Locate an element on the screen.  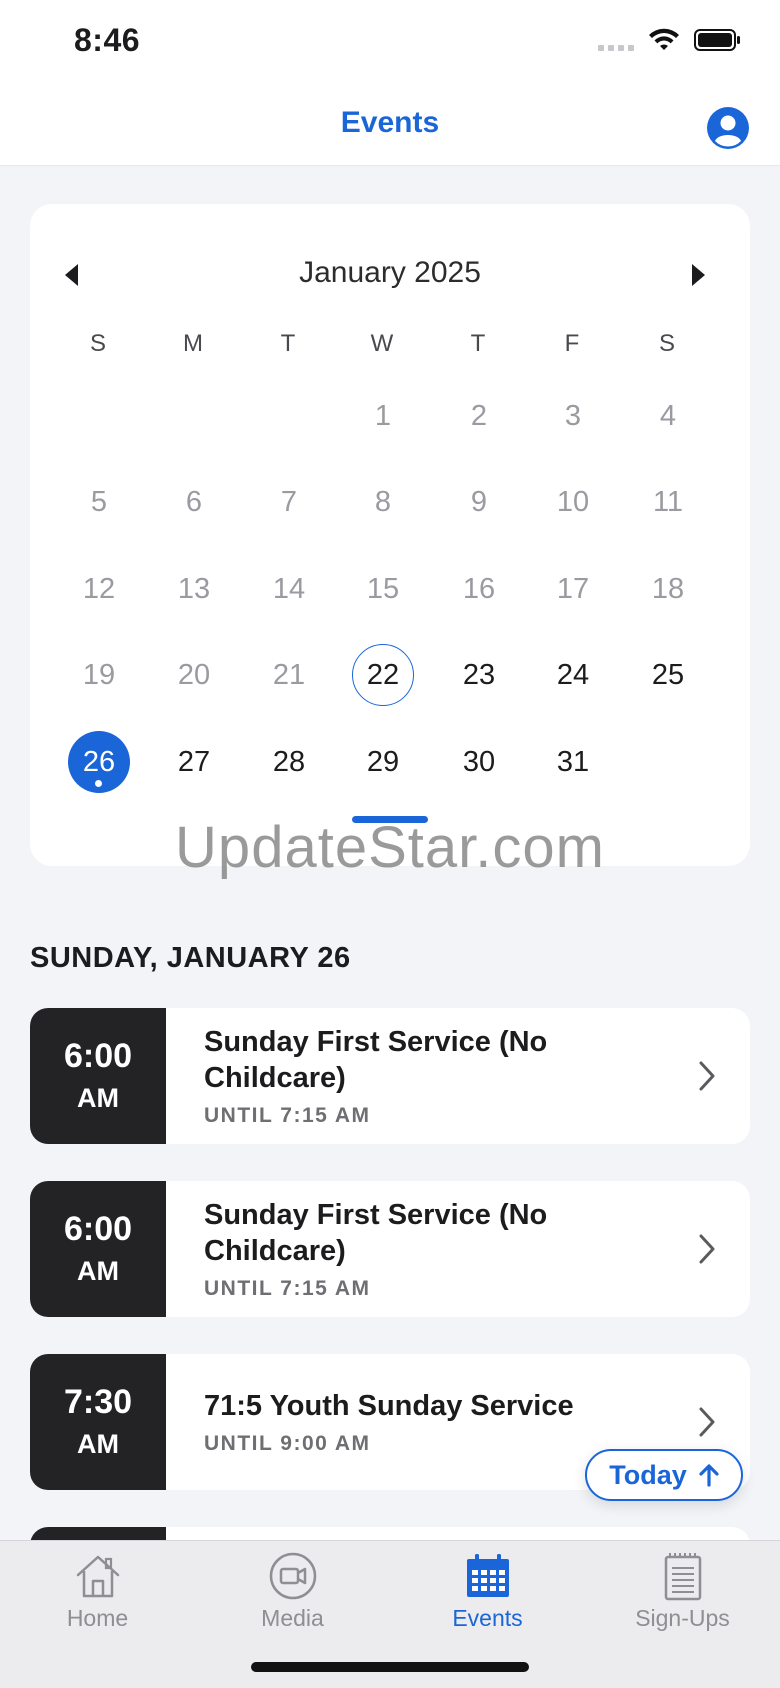
calendar-day-number: 24 is located at coordinates (573, 674).